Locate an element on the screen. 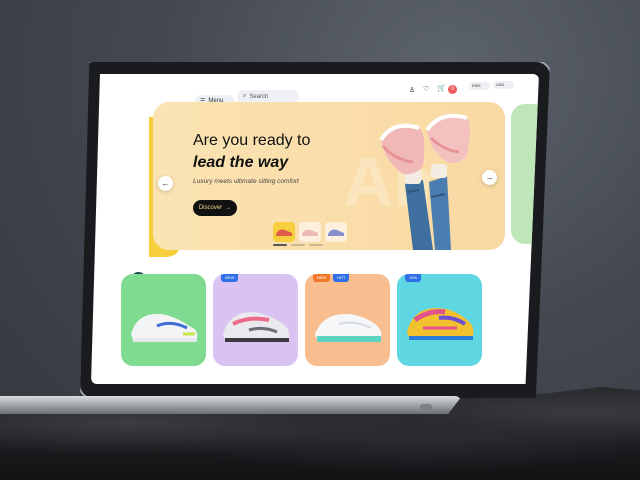 The width and height of the screenshot is (640, 480). previous-slide-button: ← is located at coordinates (165, 183).